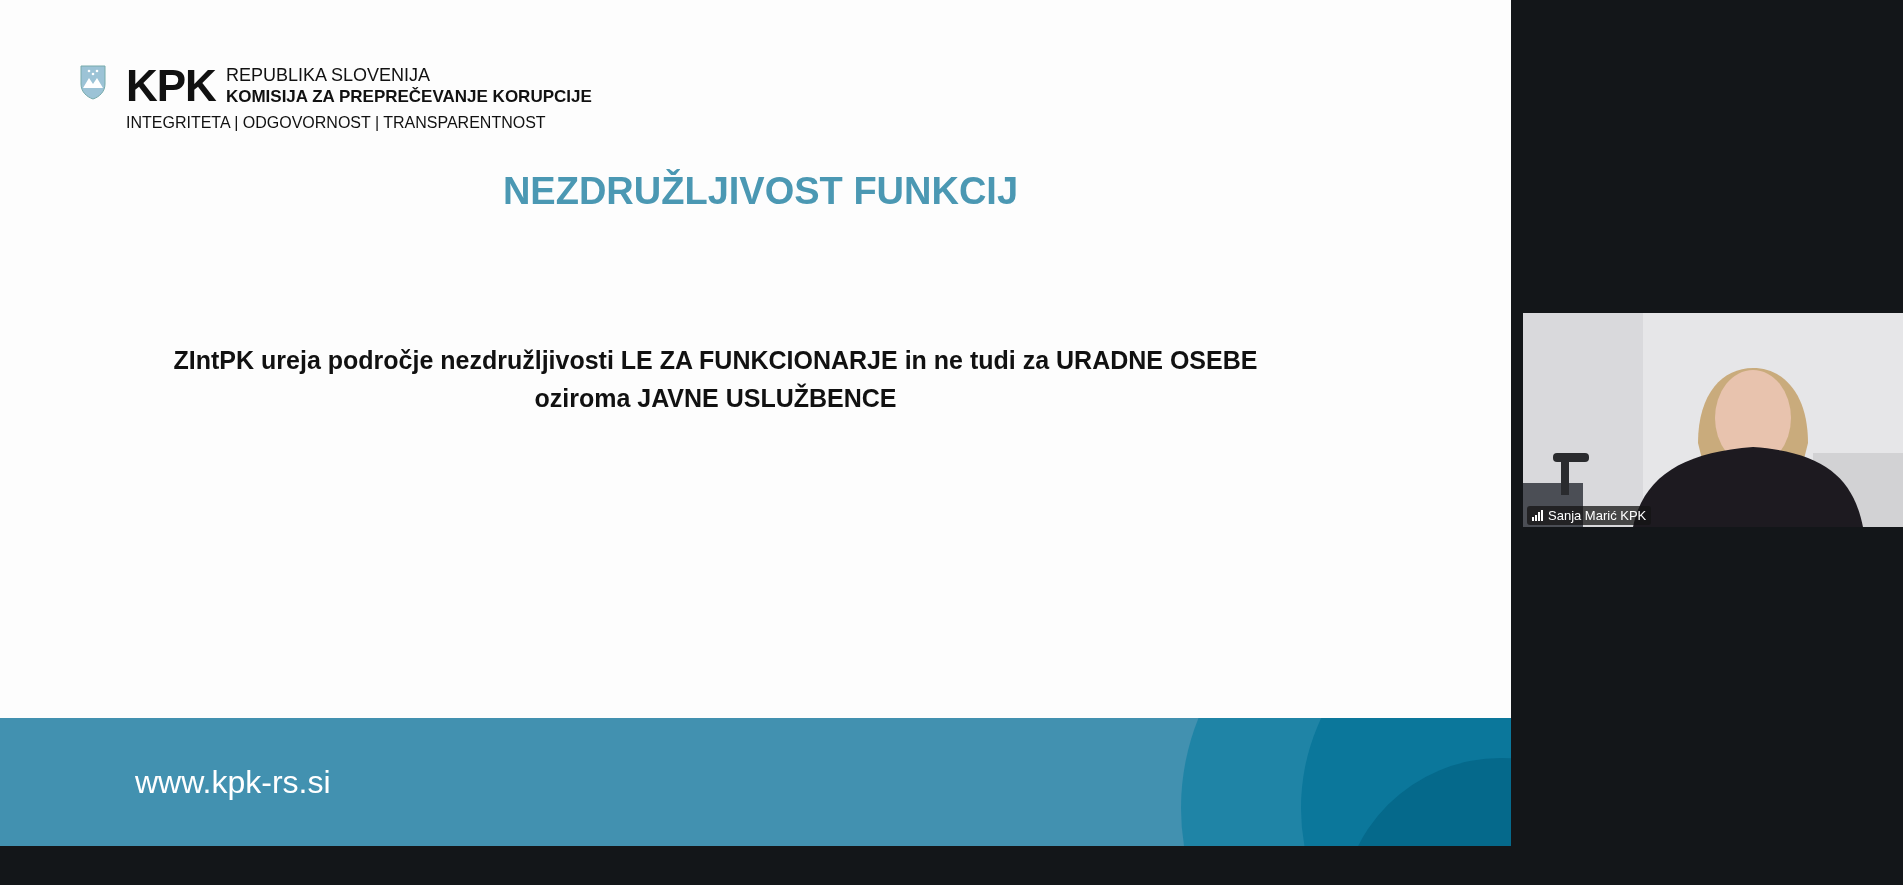 This screenshot has width=1903, height=885. I want to click on website-url: www.kpk-rs.si, so click(233, 782).